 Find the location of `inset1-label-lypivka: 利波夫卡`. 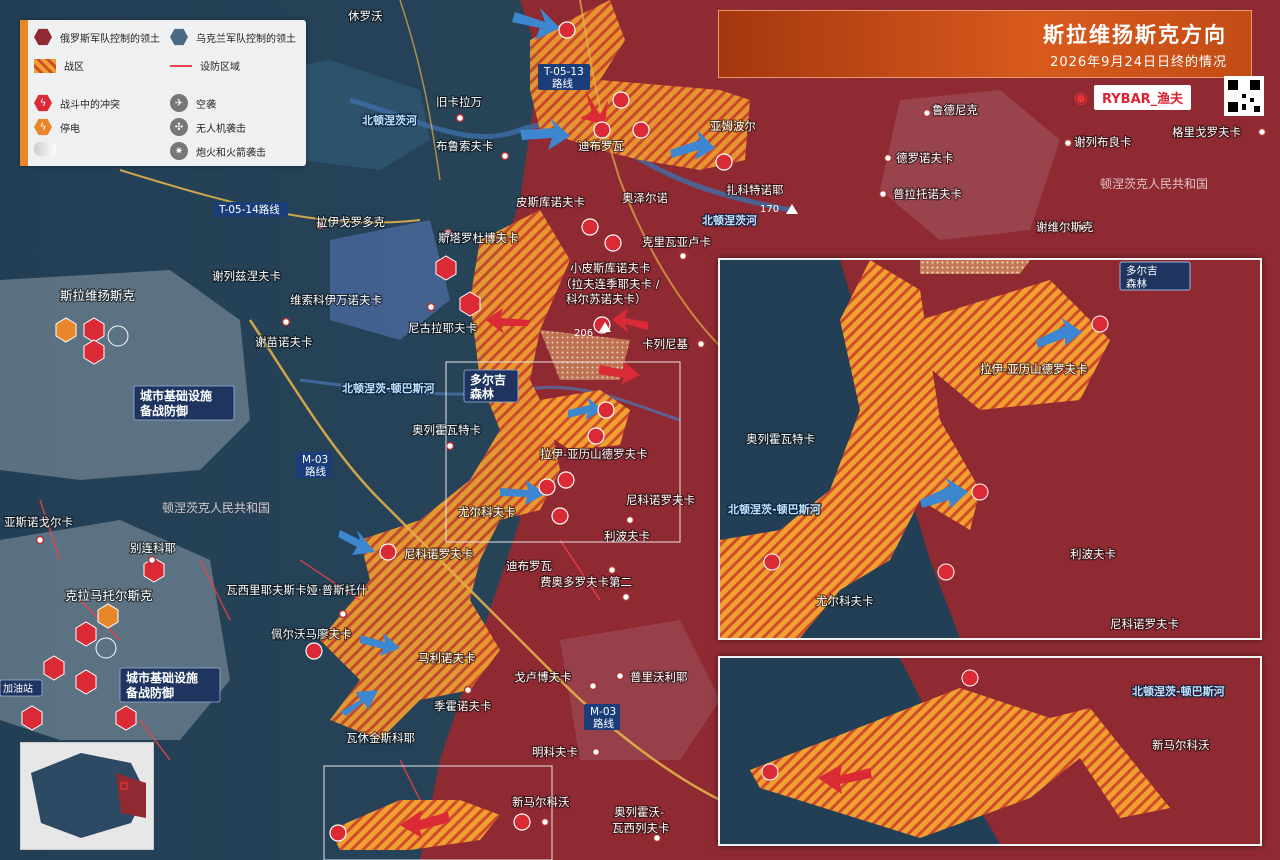

inset1-label-lypivka: 利波夫卡 is located at coordinates (1093, 554).